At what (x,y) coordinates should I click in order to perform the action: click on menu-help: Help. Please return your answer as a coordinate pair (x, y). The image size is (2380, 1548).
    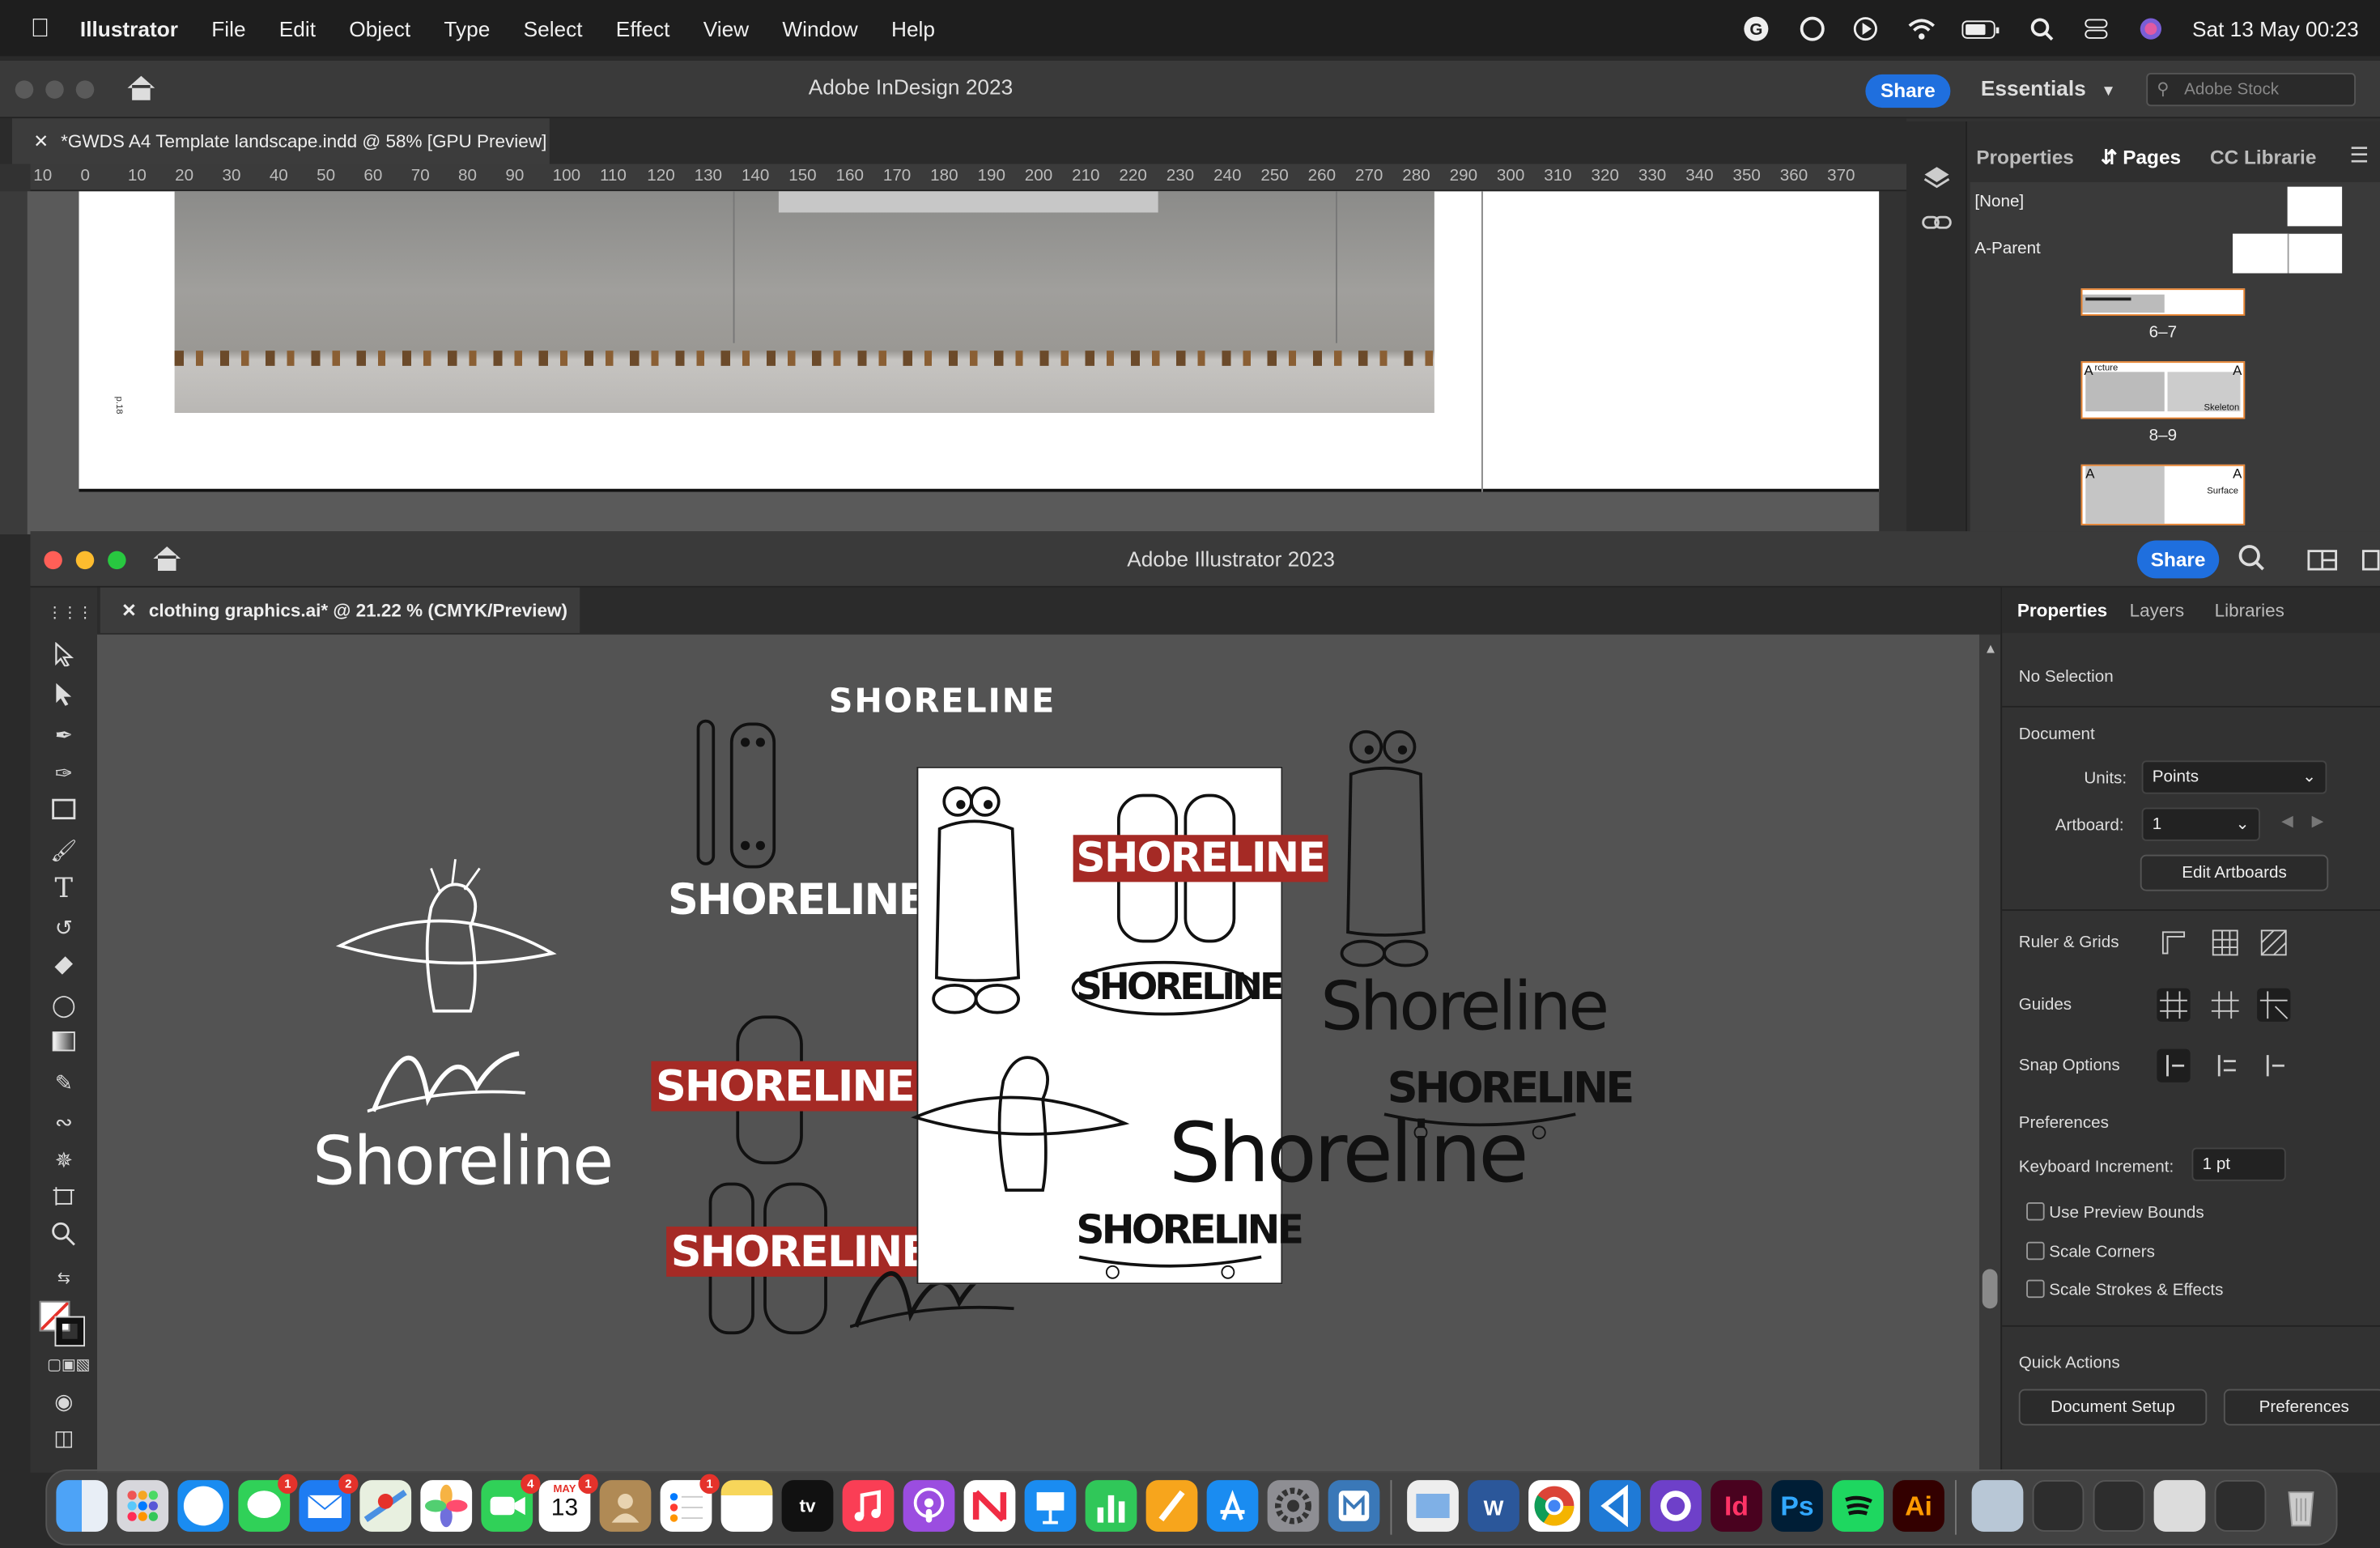
    Looking at the image, I should click on (913, 28).